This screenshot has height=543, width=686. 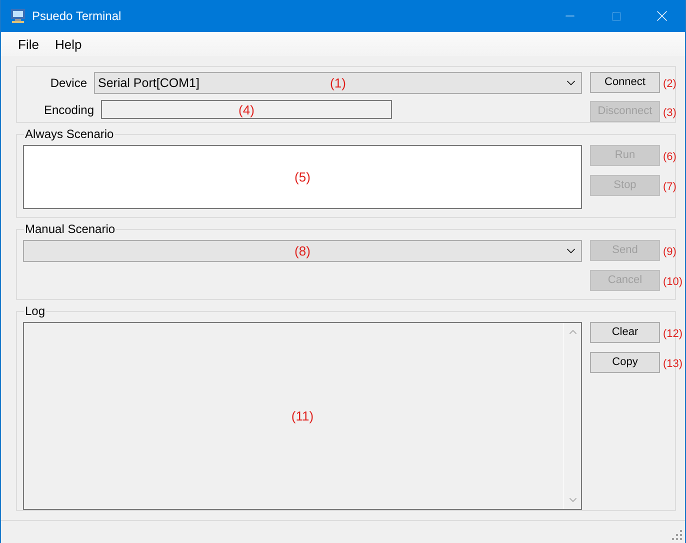 What do you see at coordinates (669, 156) in the screenshot?
I see `annotation-number: (6)` at bounding box center [669, 156].